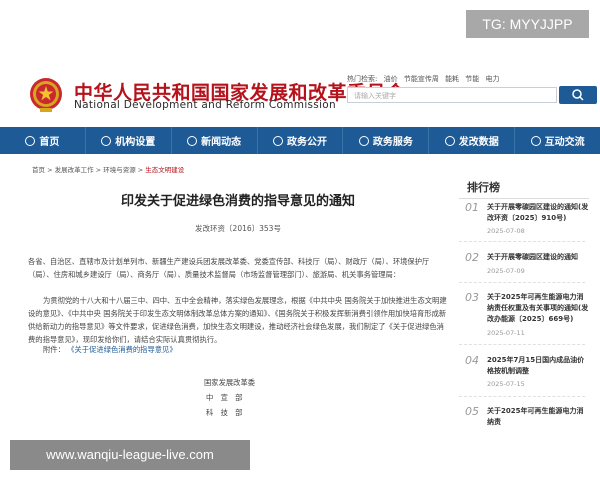 The width and height of the screenshot is (600, 480). Describe the element at coordinates (363, 140) in the screenshot. I see `service-icon` at that location.